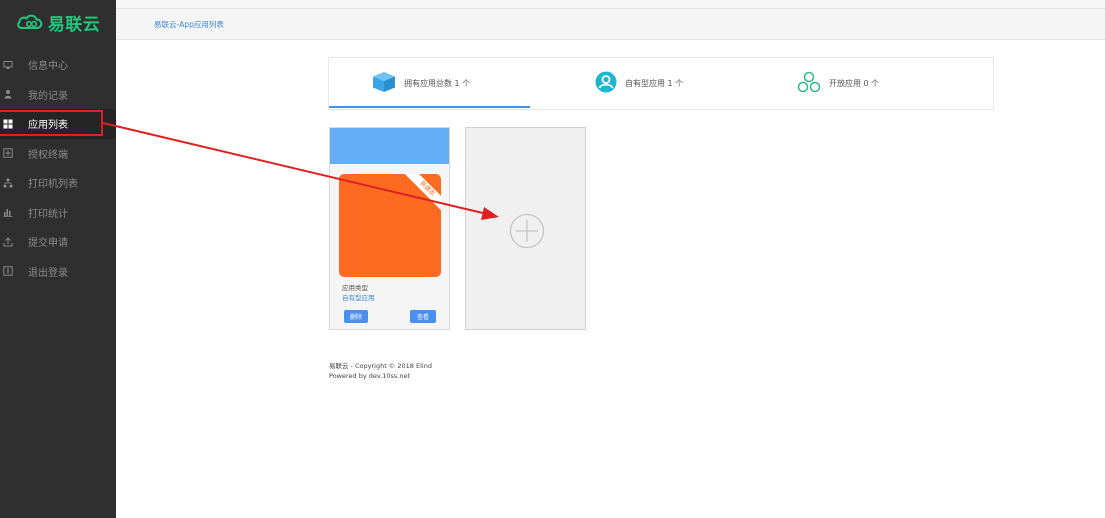 This screenshot has height=518, width=1105. Describe the element at coordinates (606, 84) in the screenshot. I see `person-circle-icon` at that location.